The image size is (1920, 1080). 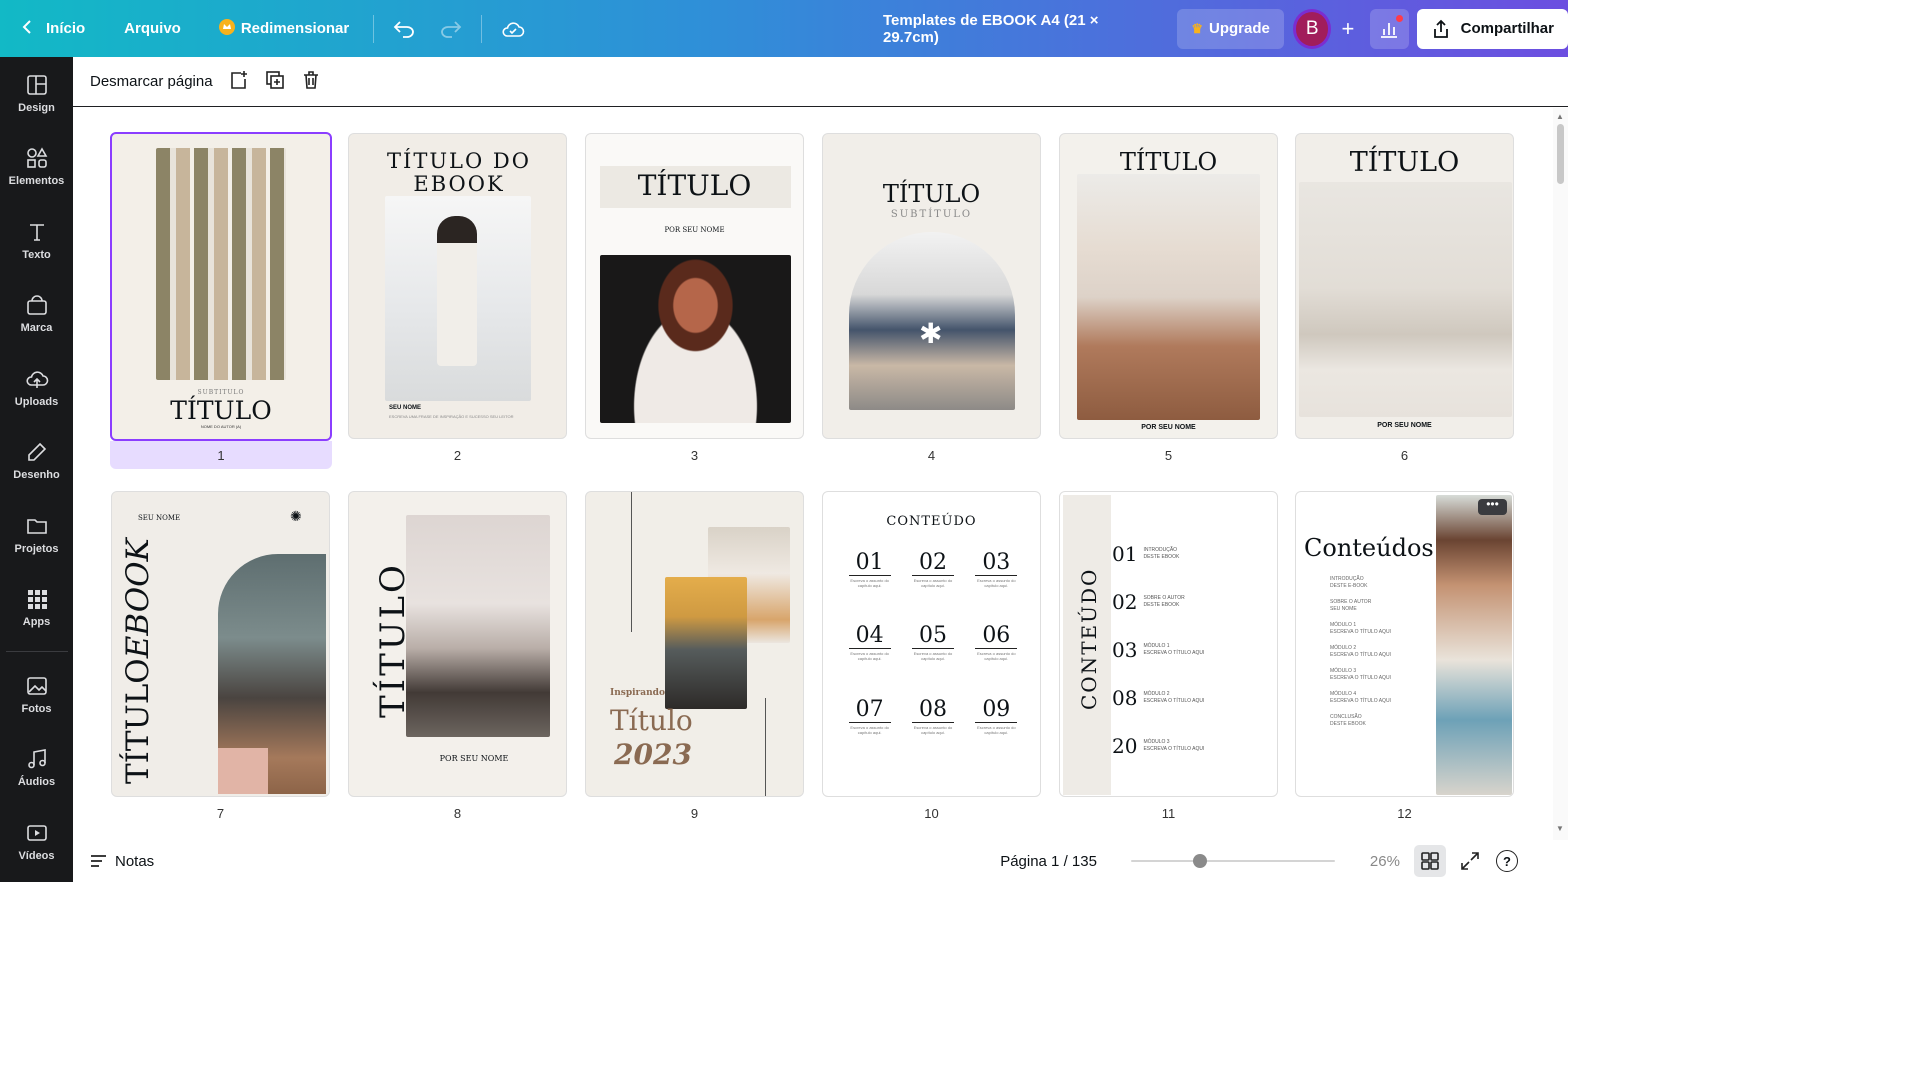 I want to click on cloud-save-button, so click(x=512, y=29).